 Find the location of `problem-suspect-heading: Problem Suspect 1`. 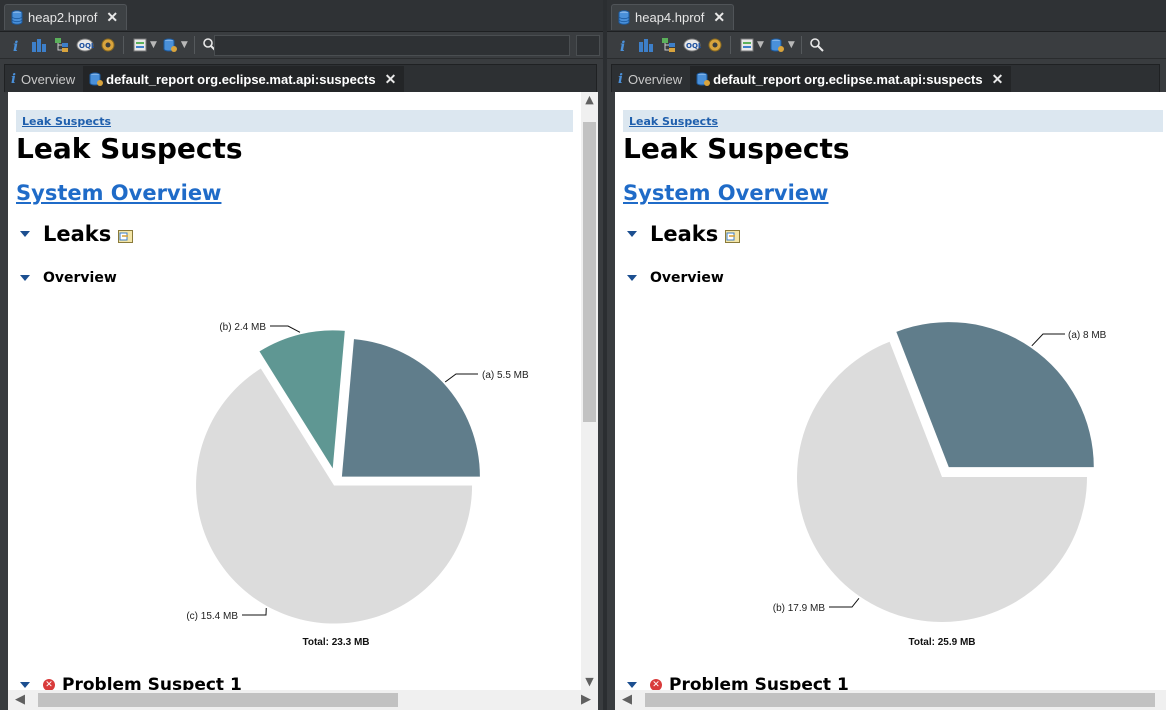

problem-suspect-heading: Problem Suspect 1 is located at coordinates (152, 682).